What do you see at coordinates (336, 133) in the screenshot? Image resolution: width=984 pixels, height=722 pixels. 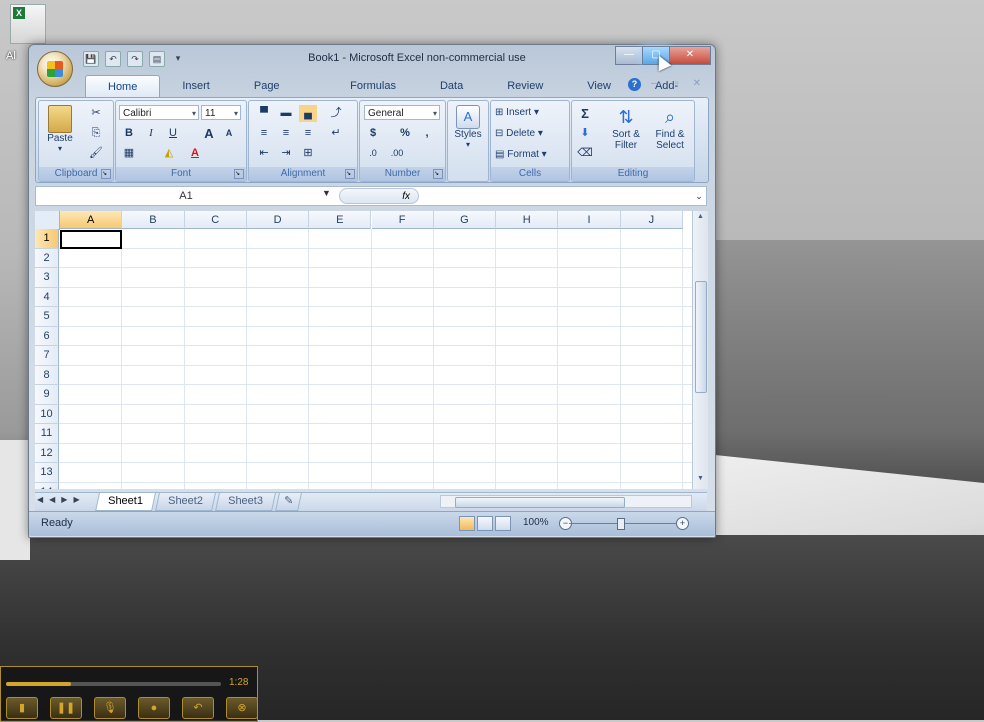 I see `wrap-text-icon: ↵` at bounding box center [336, 133].